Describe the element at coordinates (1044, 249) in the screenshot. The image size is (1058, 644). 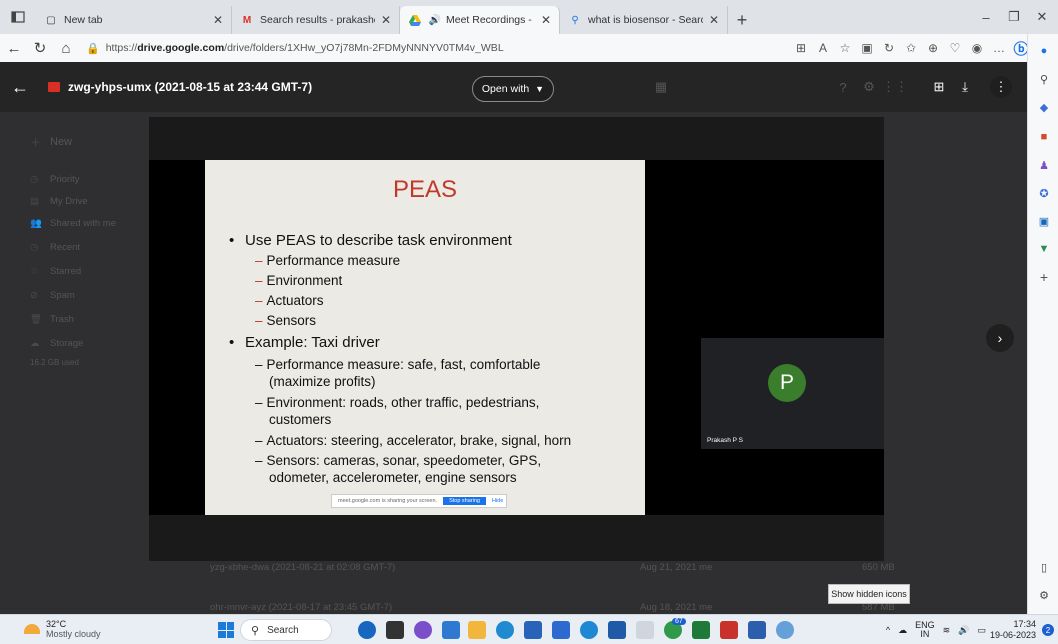
I see `drop-icon: ▼` at that location.